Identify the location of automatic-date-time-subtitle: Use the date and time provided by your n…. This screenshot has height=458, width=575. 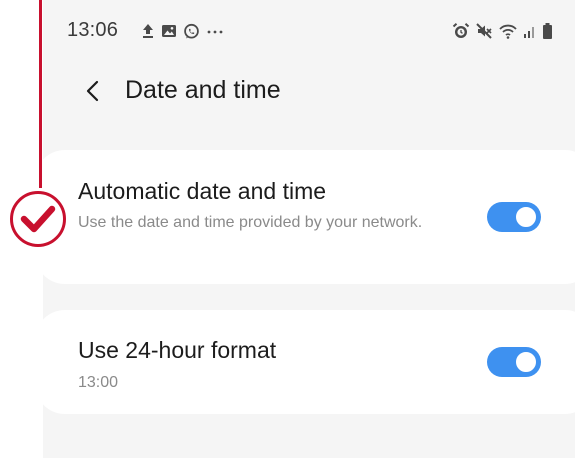
(250, 222).